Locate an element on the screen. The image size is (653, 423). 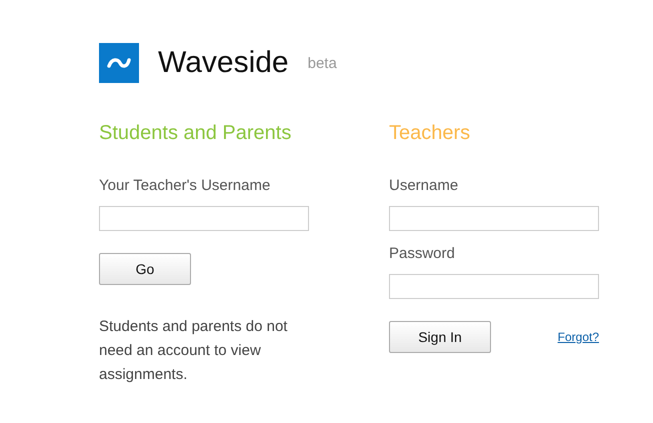
field-label: Your Teacher's Username is located at coordinates (185, 186).